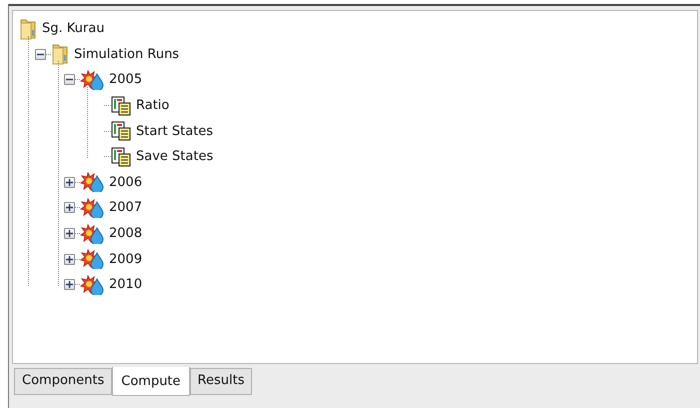 Image resolution: width=700 pixels, height=408 pixels. Describe the element at coordinates (73, 28) in the screenshot. I see `tree-item: Sg. Kurau` at that location.